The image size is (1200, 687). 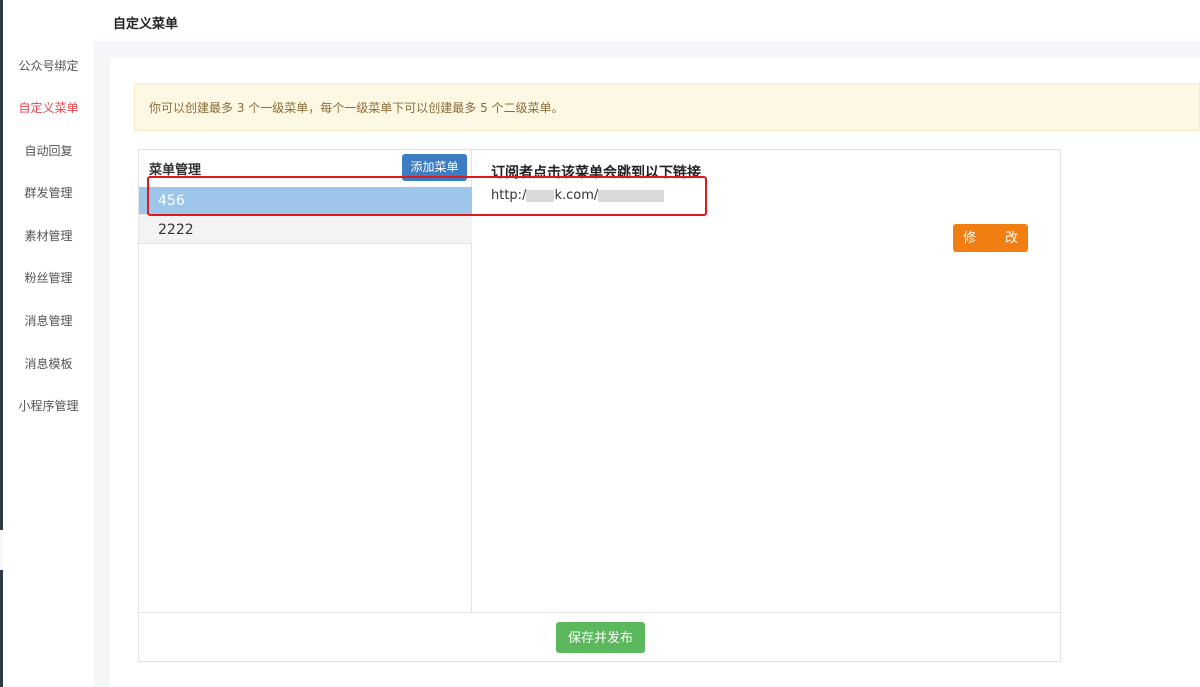 What do you see at coordinates (305, 201) in the screenshot?
I see `menu-item-456: 456` at bounding box center [305, 201].